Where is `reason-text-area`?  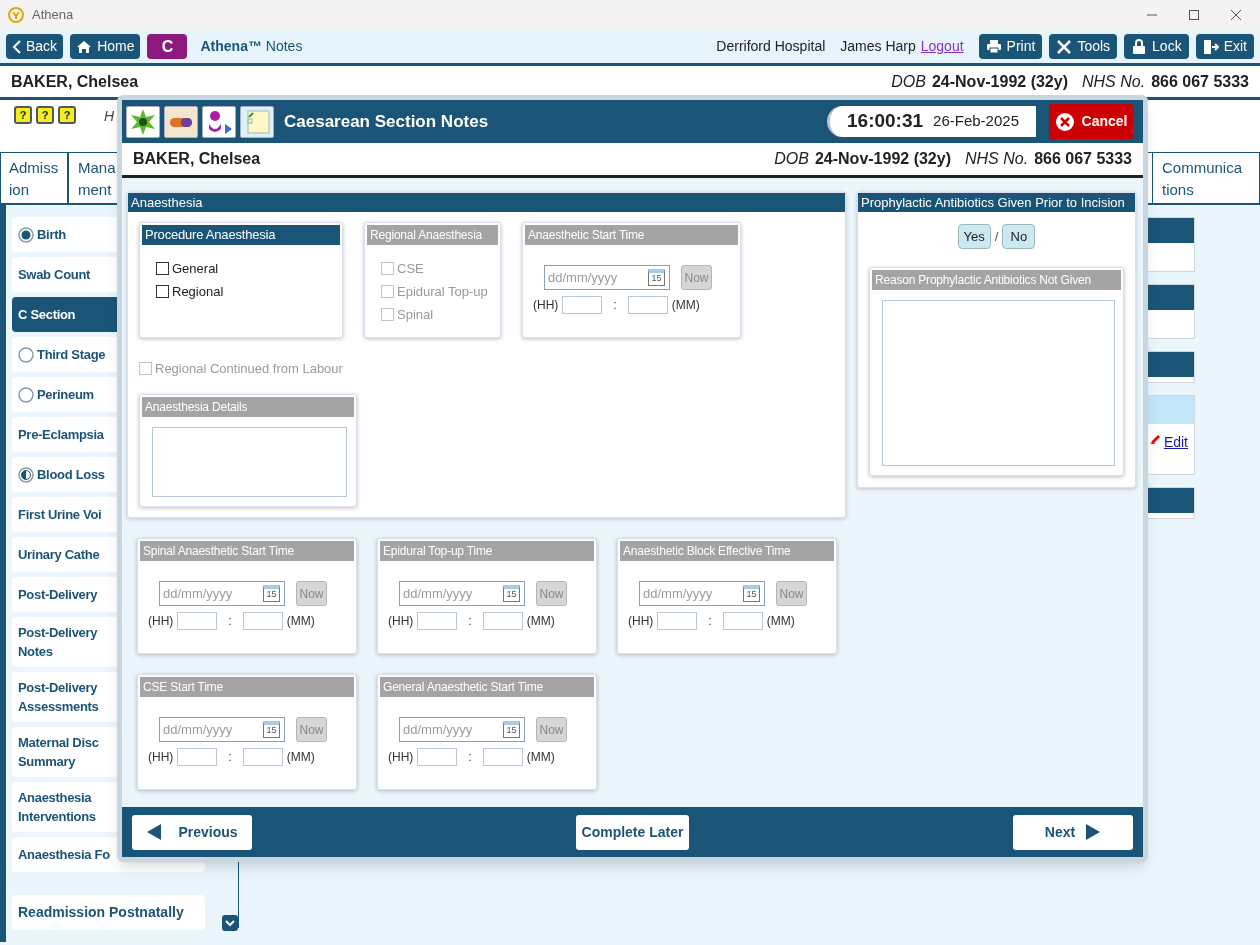
reason-text-area is located at coordinates (998, 383).